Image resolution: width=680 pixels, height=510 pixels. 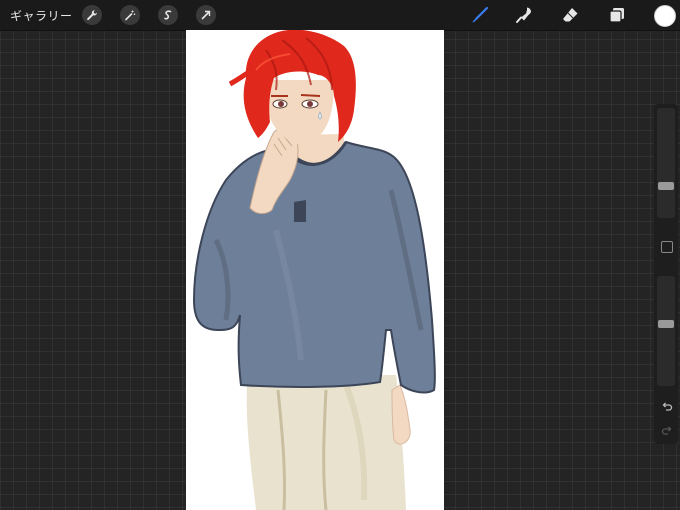 I want to click on wrench-icon, so click(x=92, y=15).